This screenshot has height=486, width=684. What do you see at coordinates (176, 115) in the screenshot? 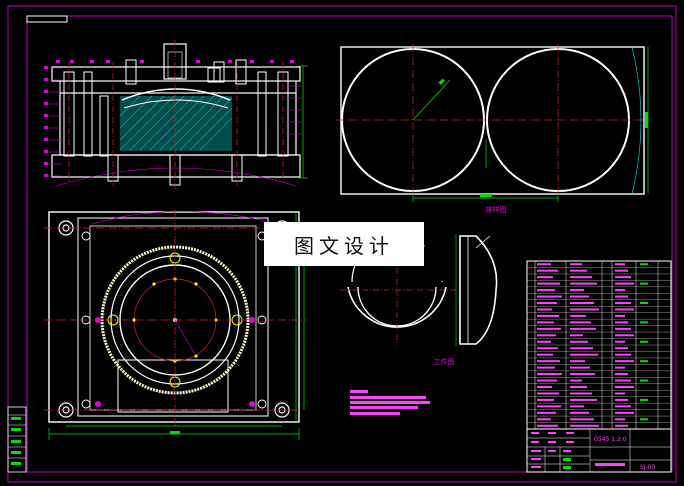
I see `front-section-view` at bounding box center [176, 115].